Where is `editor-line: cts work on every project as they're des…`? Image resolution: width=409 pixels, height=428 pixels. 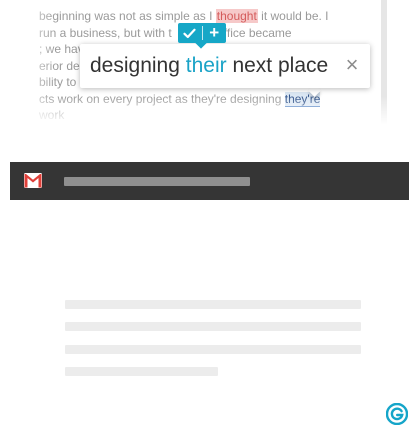 editor-line: cts work on every project as they're des… is located at coordinates (180, 99).